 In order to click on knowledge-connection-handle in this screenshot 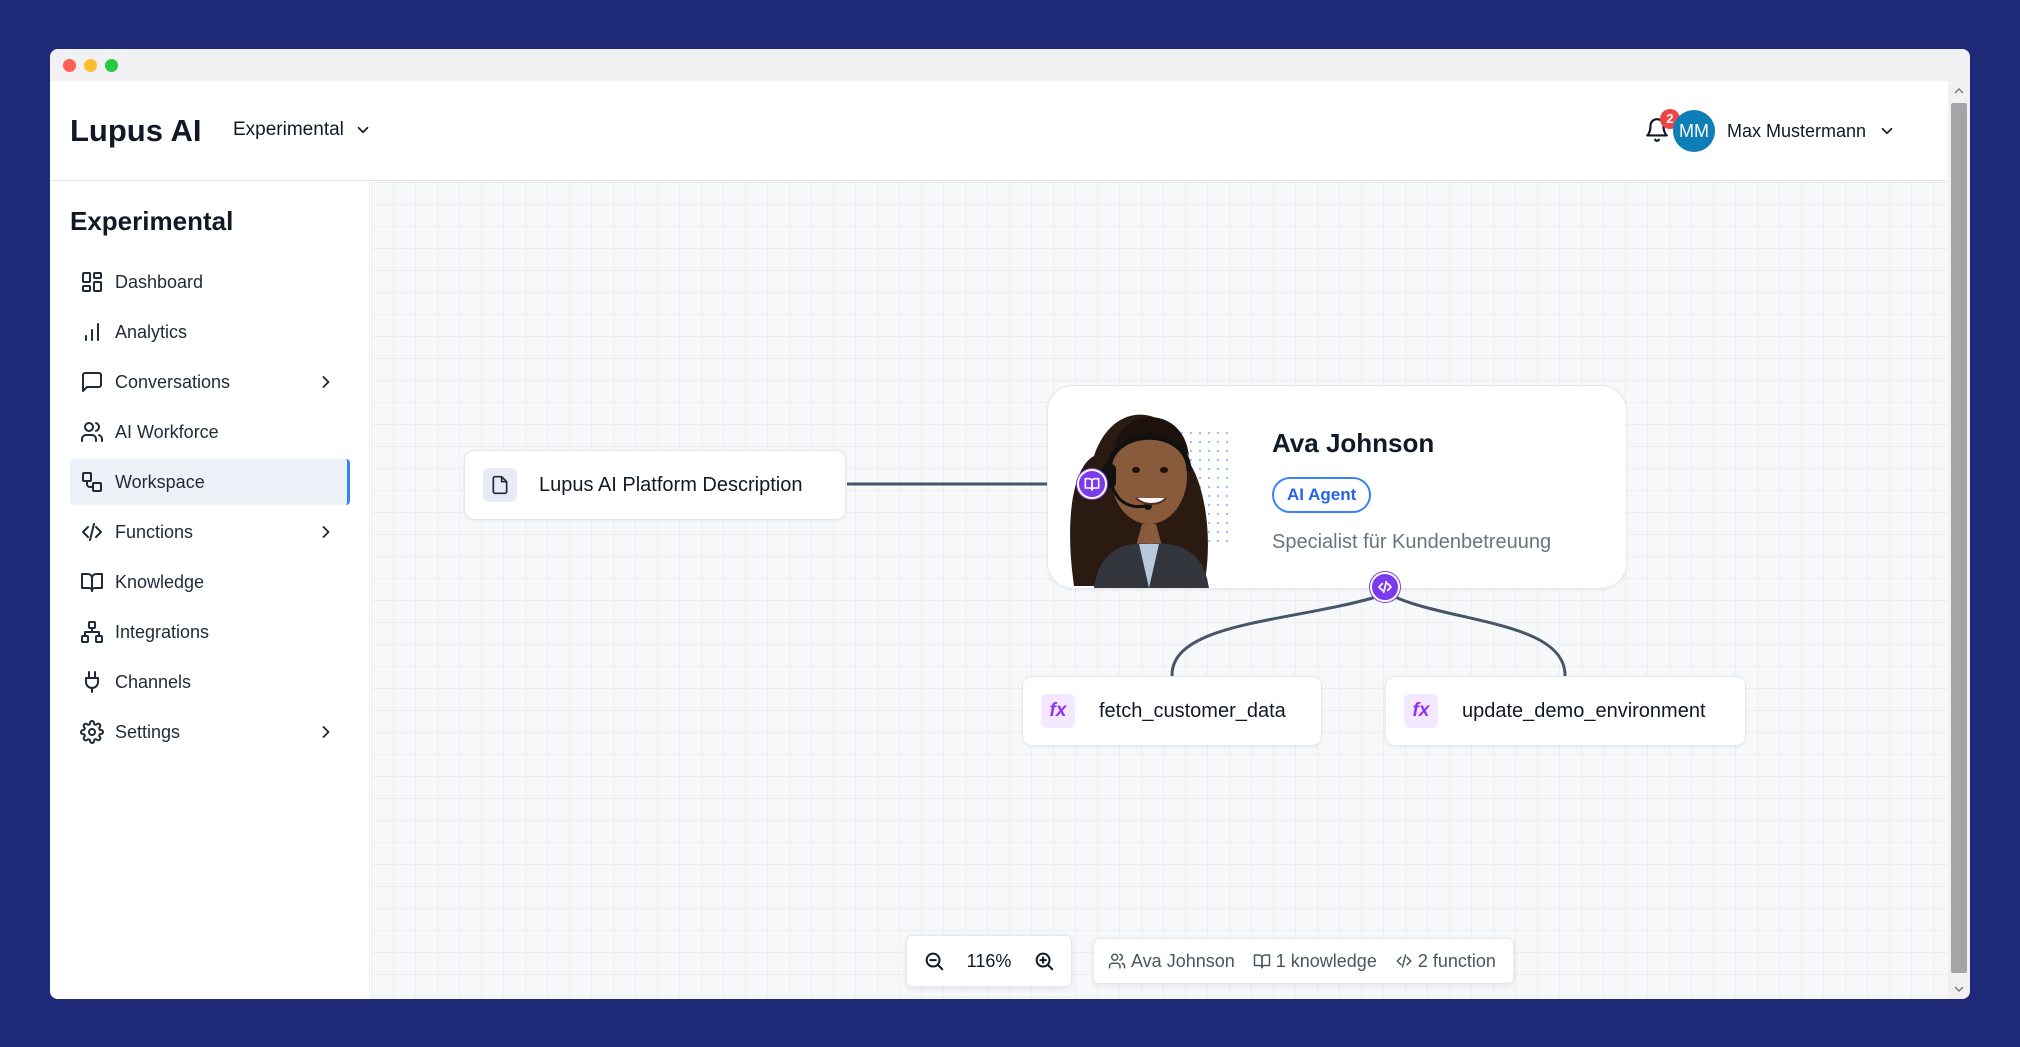, I will do `click(1092, 484)`.